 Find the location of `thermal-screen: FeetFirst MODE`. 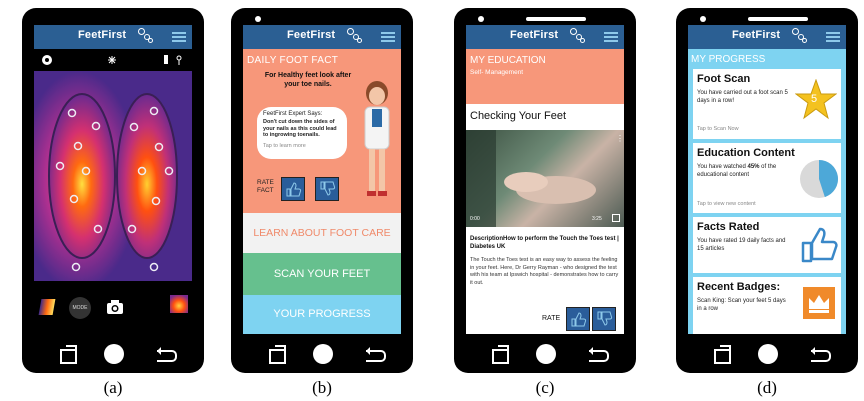

thermal-screen: FeetFirst MODE is located at coordinates (113, 179).